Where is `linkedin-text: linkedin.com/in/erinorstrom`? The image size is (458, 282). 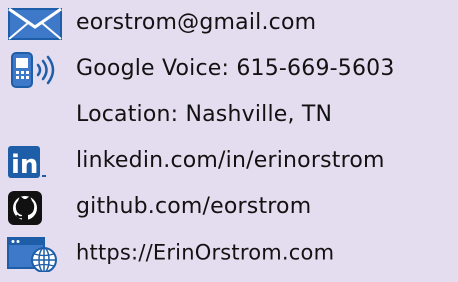 linkedin-text: linkedin.com/in/erinorstrom is located at coordinates (230, 161).